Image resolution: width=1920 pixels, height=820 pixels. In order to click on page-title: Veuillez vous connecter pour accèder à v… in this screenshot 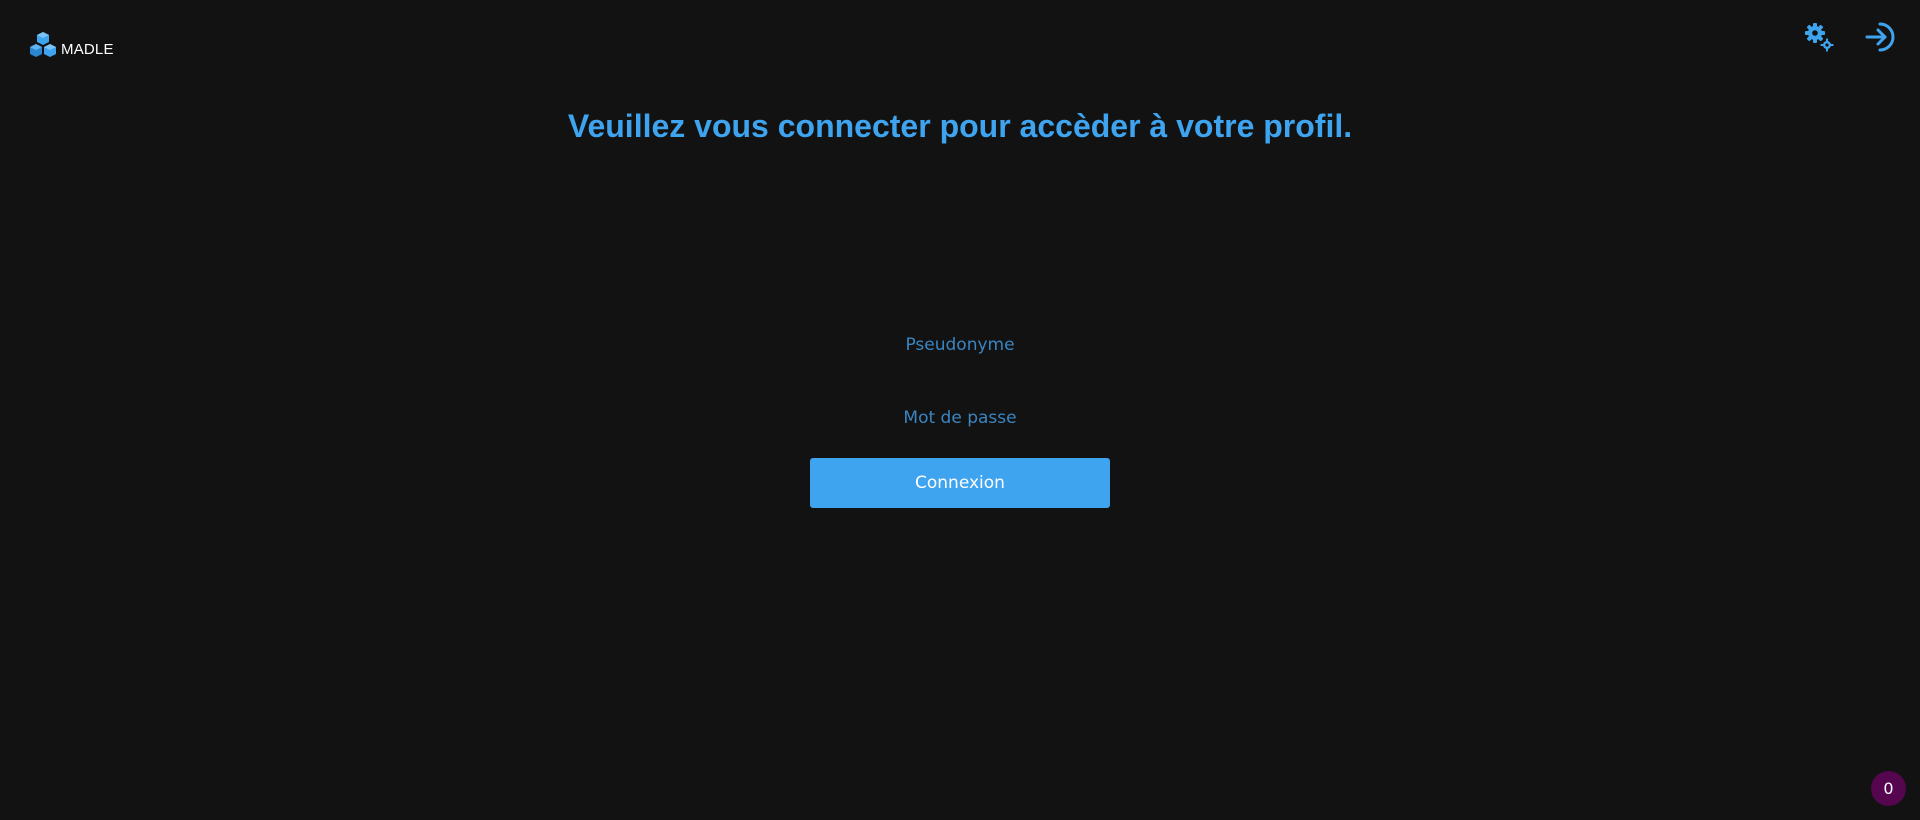, I will do `click(960, 126)`.